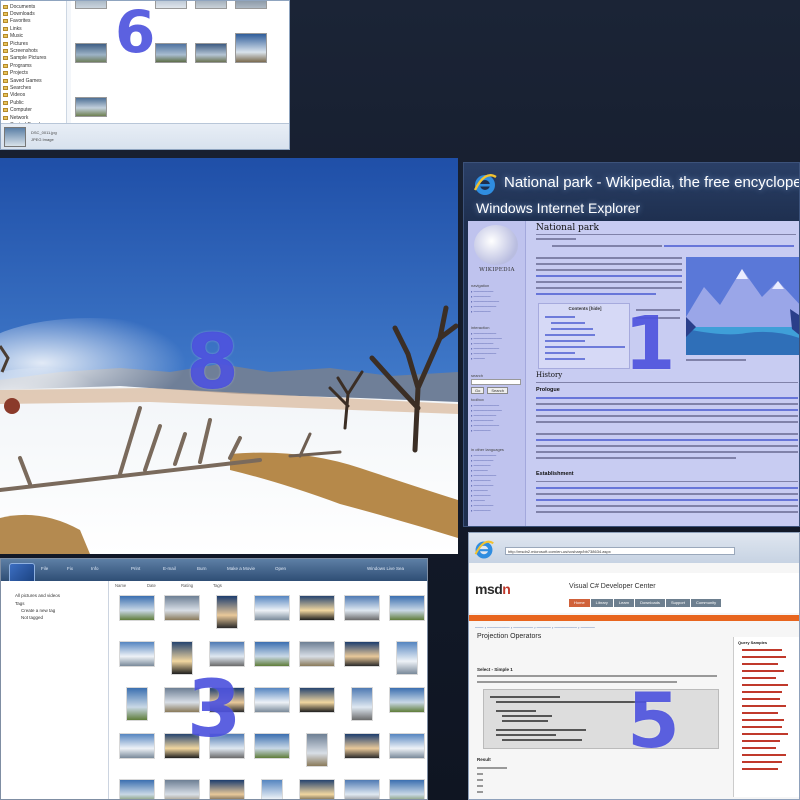 This screenshot has height=800, width=800. I want to click on tab-downloads: Downloads, so click(650, 603).